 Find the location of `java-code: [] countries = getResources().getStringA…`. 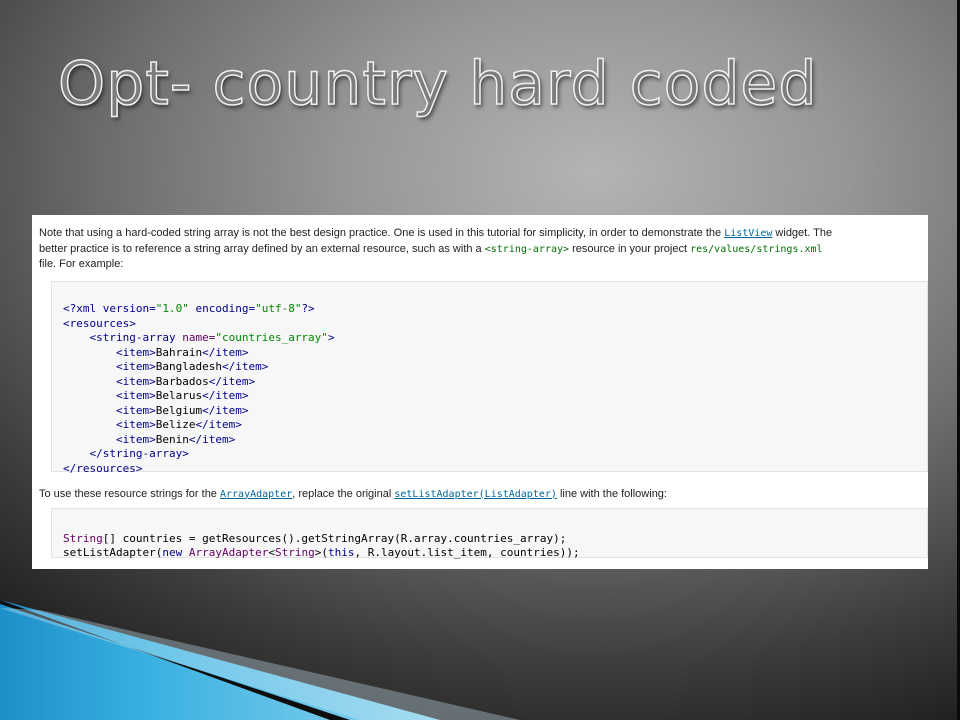

java-code: [] countries = getResources().getStringA… is located at coordinates (334, 538).